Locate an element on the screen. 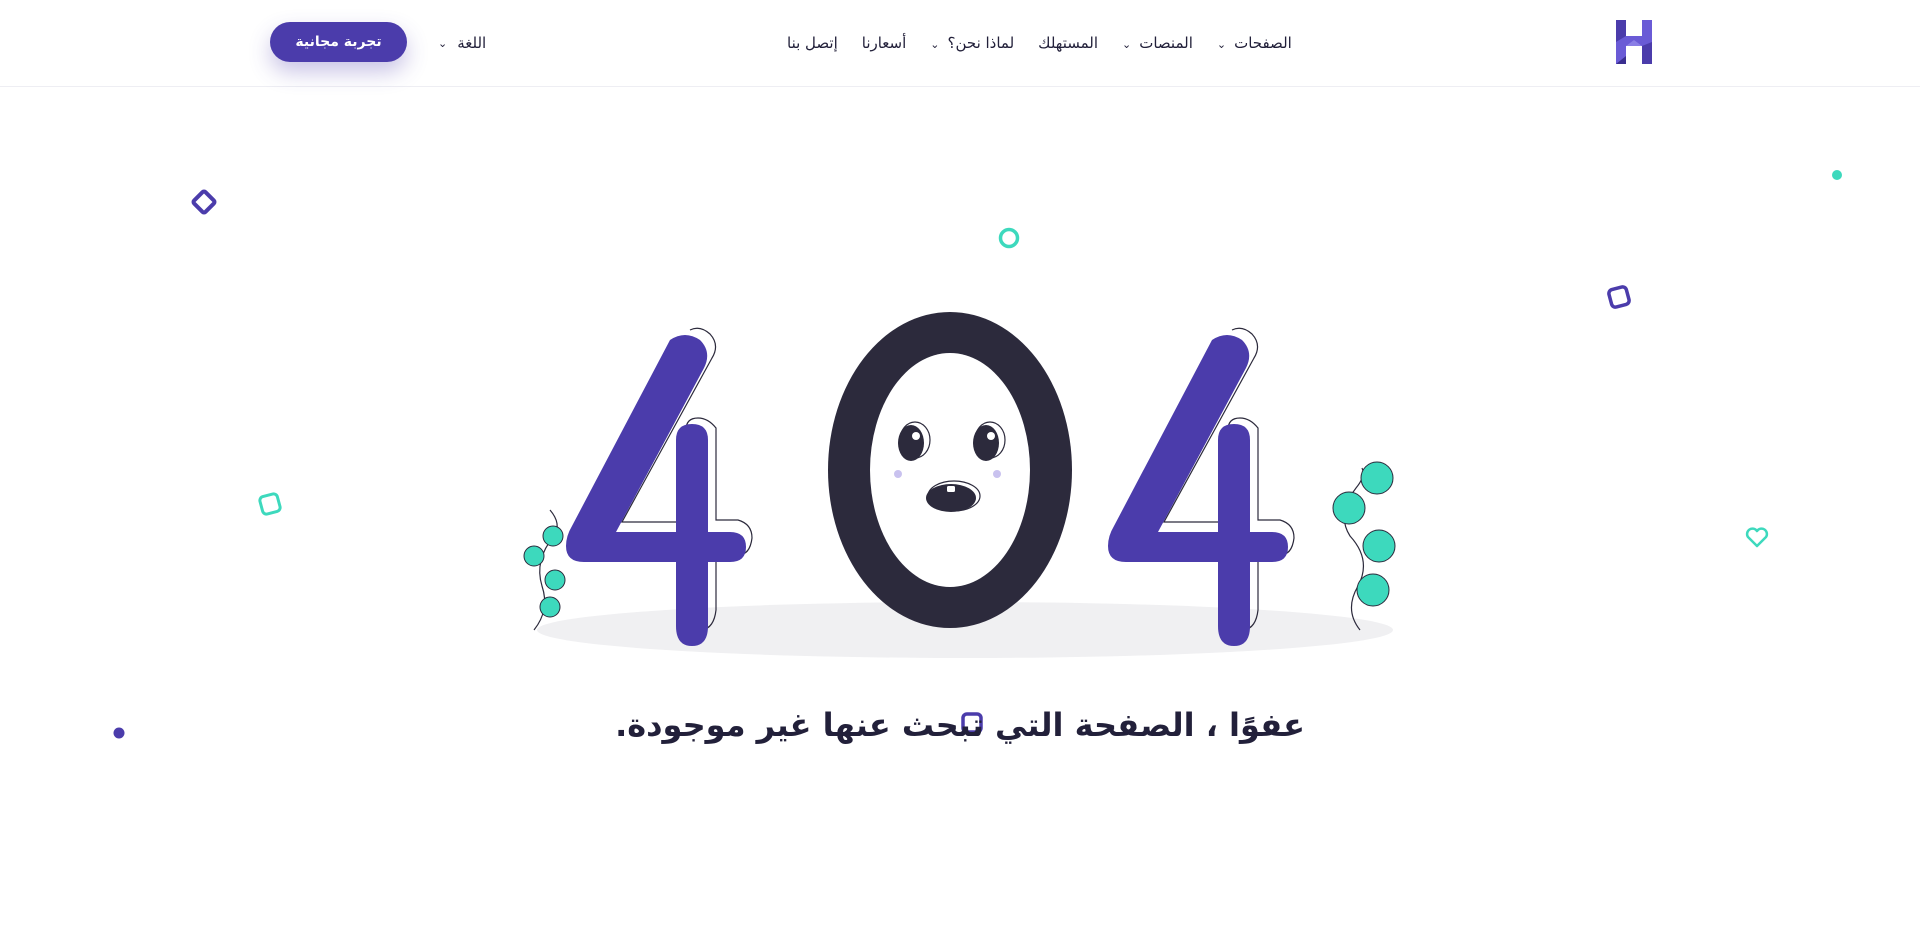 This screenshot has width=1920, height=946. teal-dot-decoration is located at coordinates (1837, 175).